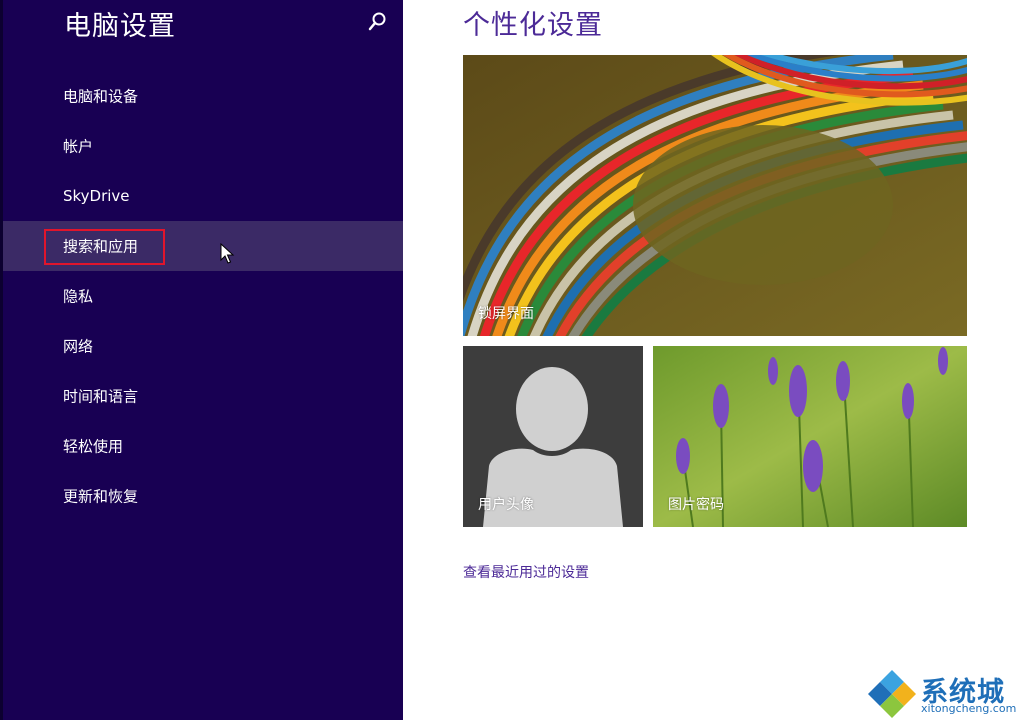 The width and height of the screenshot is (1022, 720). Describe the element at coordinates (101, 496) in the screenshot. I see `sidebar-item-label: 更新和恢复` at that location.